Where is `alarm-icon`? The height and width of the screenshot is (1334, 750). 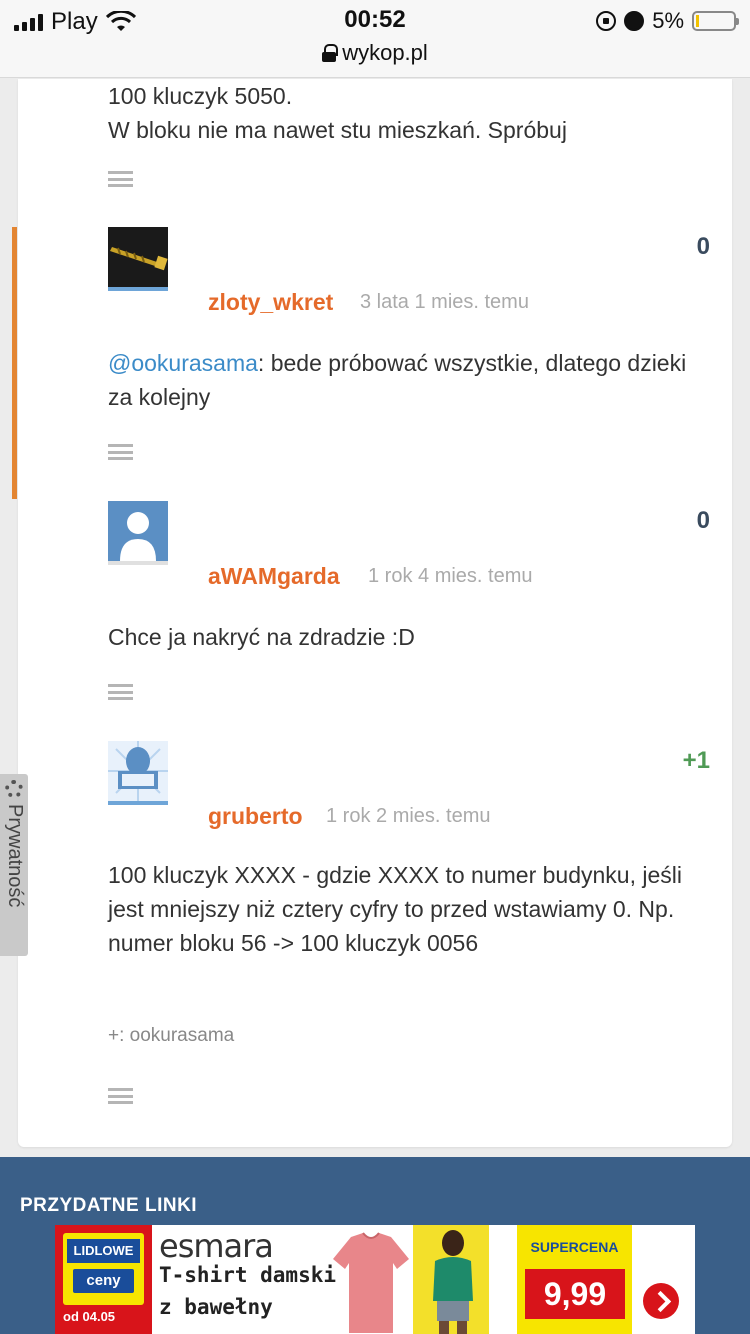 alarm-icon is located at coordinates (634, 21).